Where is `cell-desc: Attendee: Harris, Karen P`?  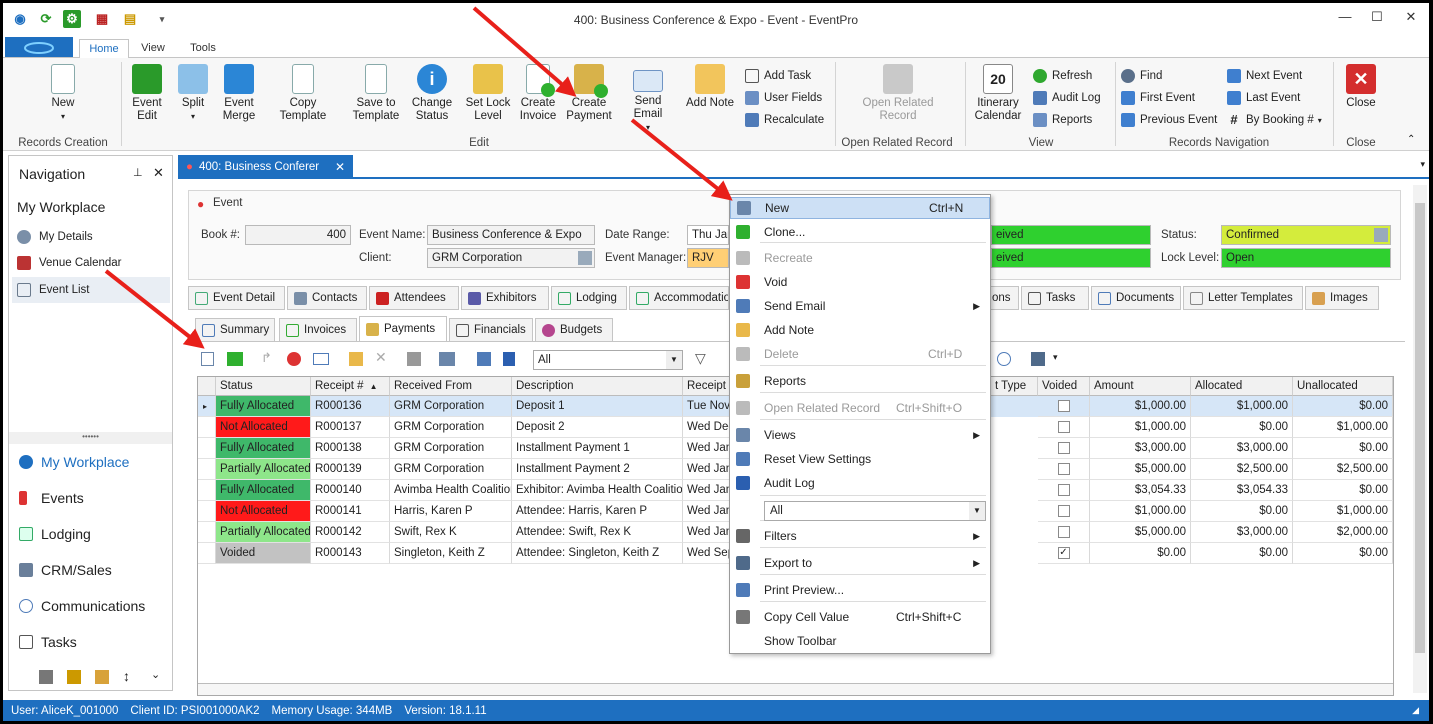
cell-desc: Attendee: Harris, Karen P is located at coordinates (597, 511).